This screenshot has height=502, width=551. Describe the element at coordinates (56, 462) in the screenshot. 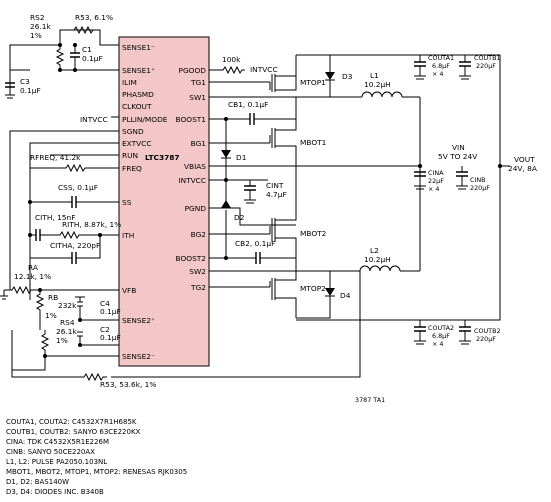

I see `note-line: L1, L2: PULSE PA2050.103NL` at that location.